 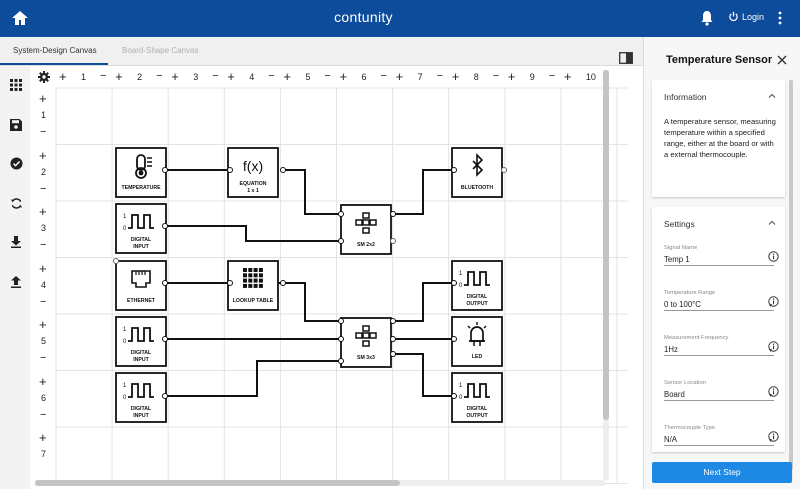 What do you see at coordinates (253, 172) in the screenshot?
I see `block-equation: f(x) EQUATION1 x 1` at bounding box center [253, 172].